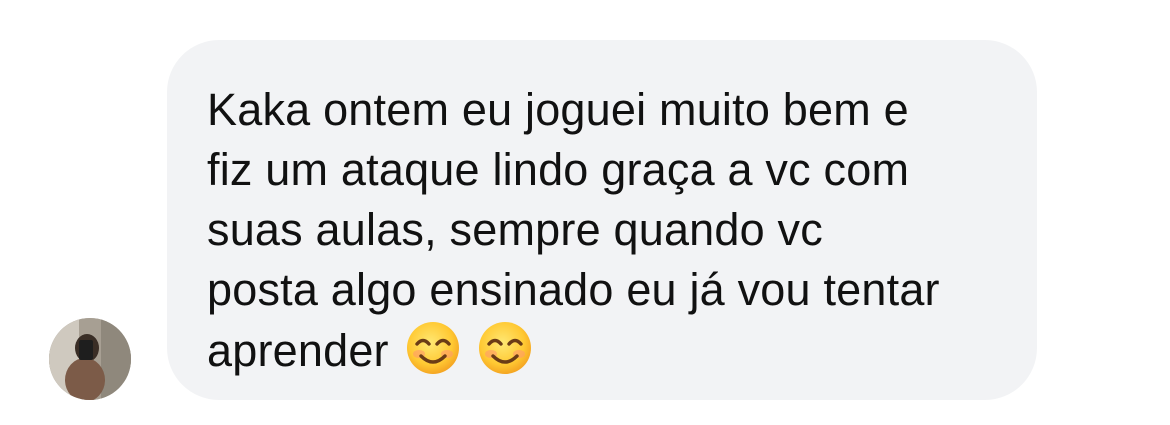 This screenshot has width=1170, height=425. Describe the element at coordinates (469, 348) in the screenshot. I see `emoji-group` at that location.